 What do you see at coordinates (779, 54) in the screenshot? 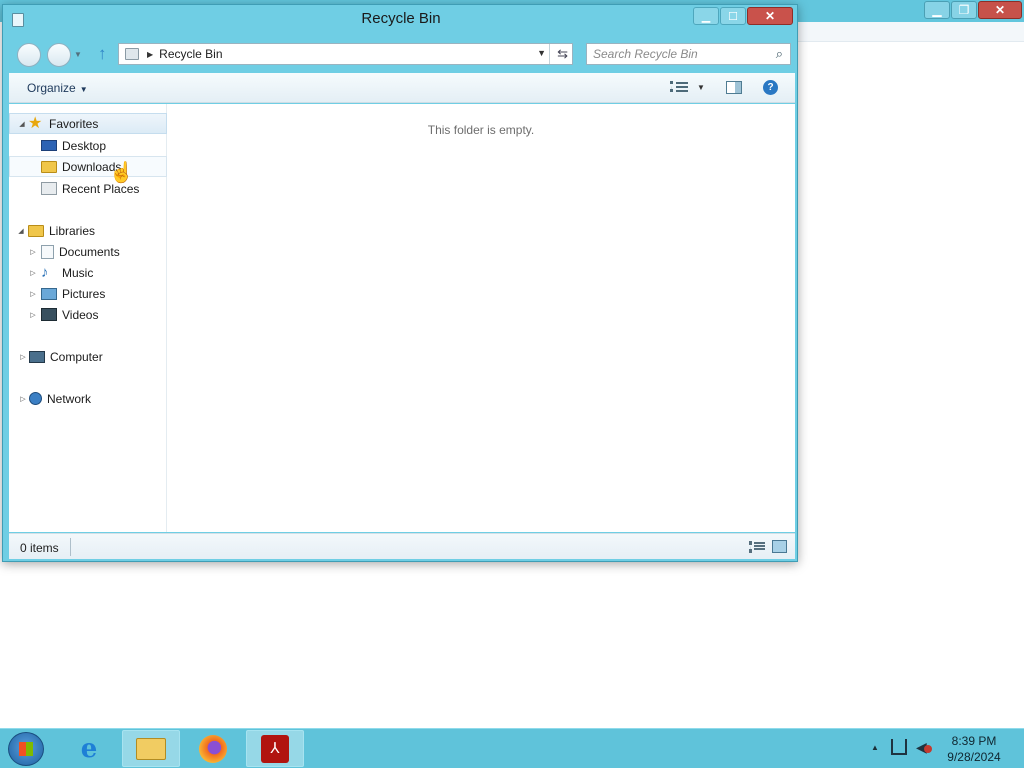
I see `search-icon: ⌕` at bounding box center [779, 54].